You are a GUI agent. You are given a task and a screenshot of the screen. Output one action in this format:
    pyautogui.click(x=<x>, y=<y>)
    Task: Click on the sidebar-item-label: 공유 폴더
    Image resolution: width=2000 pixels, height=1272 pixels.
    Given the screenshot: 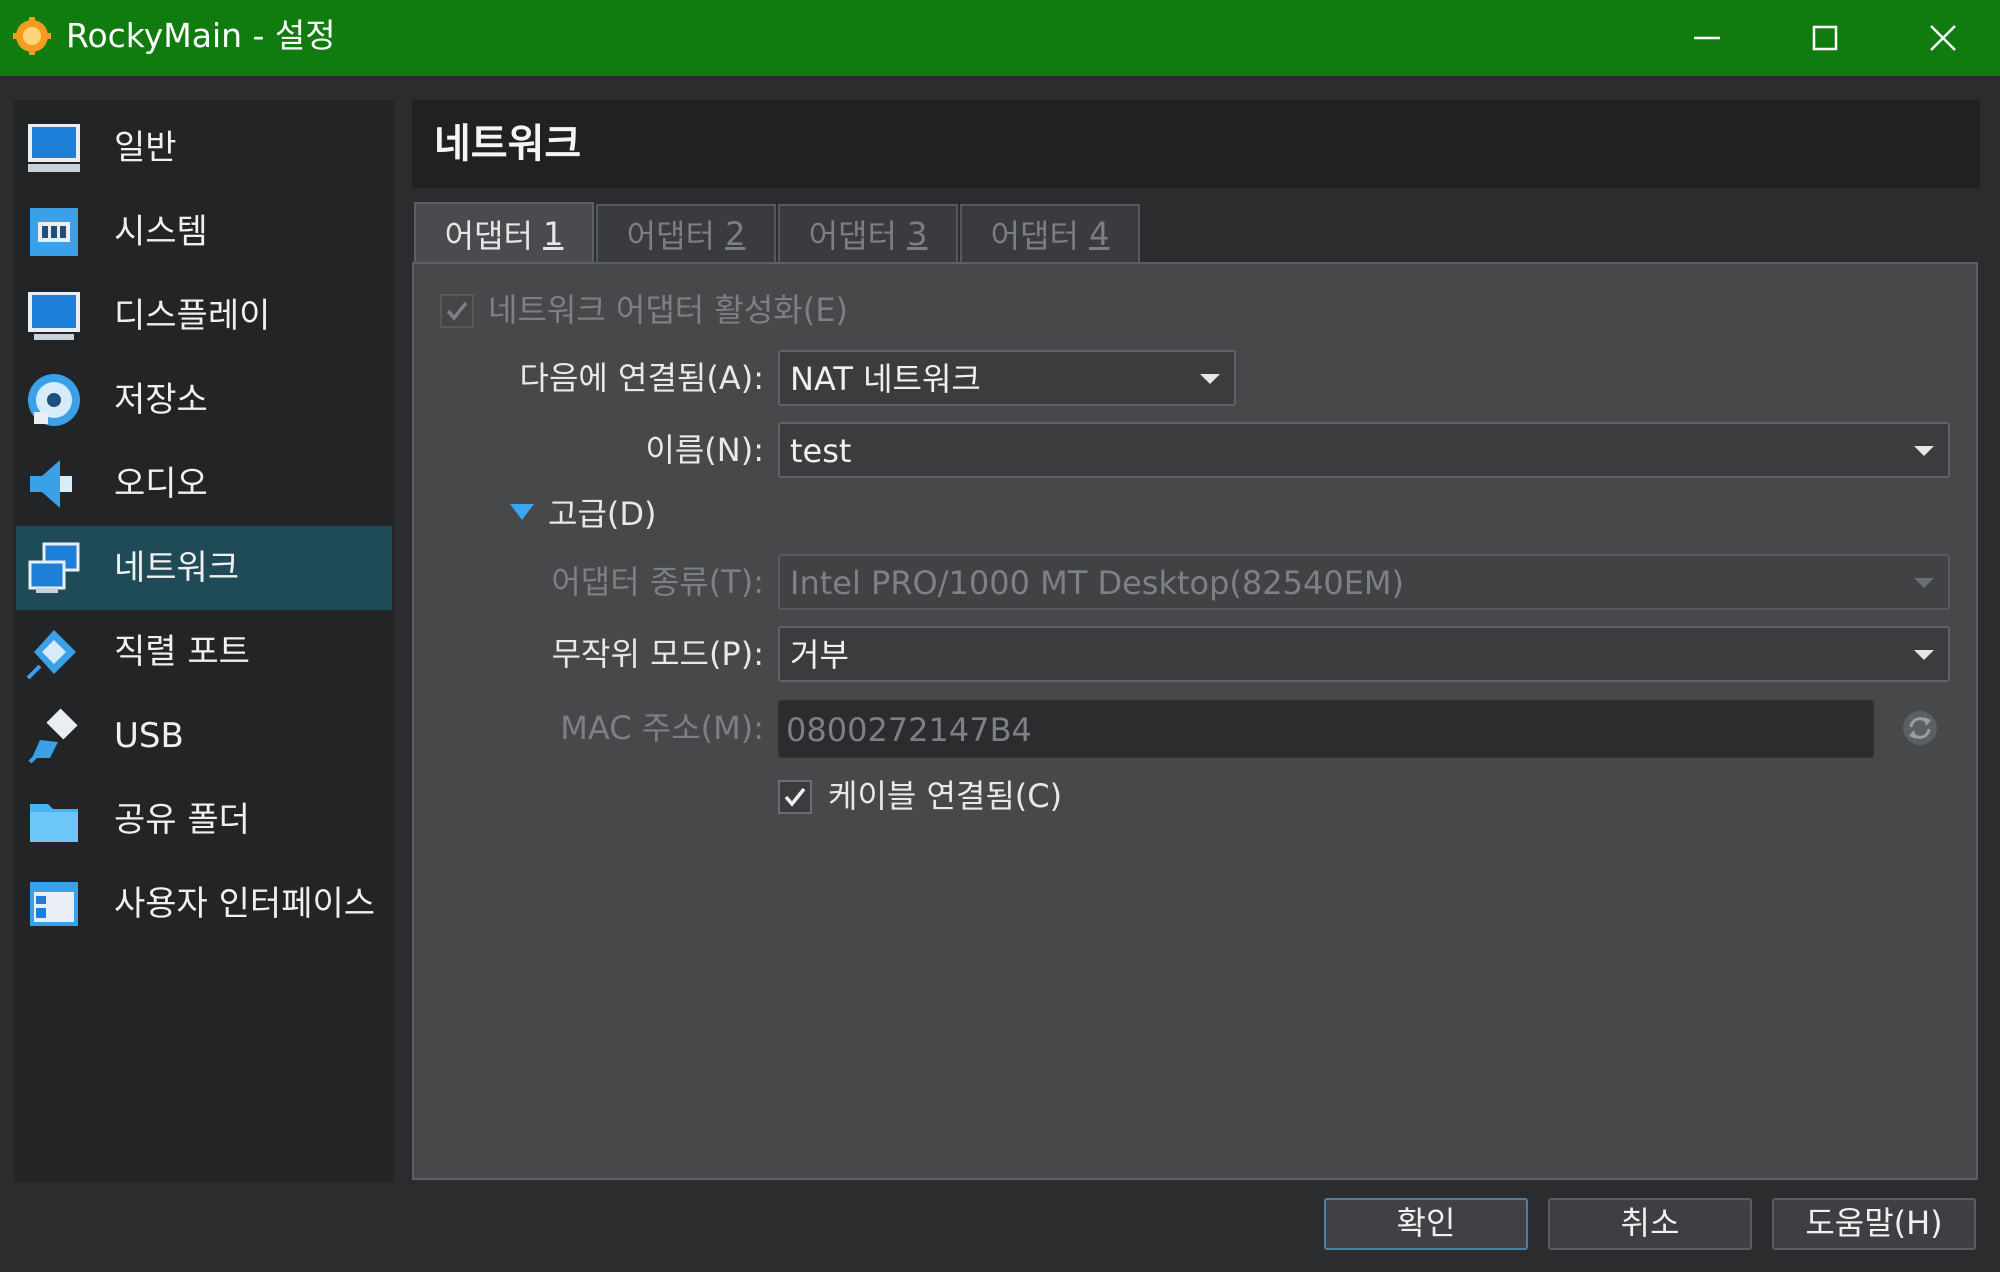 What is the action you would take?
    pyautogui.click(x=182, y=820)
    